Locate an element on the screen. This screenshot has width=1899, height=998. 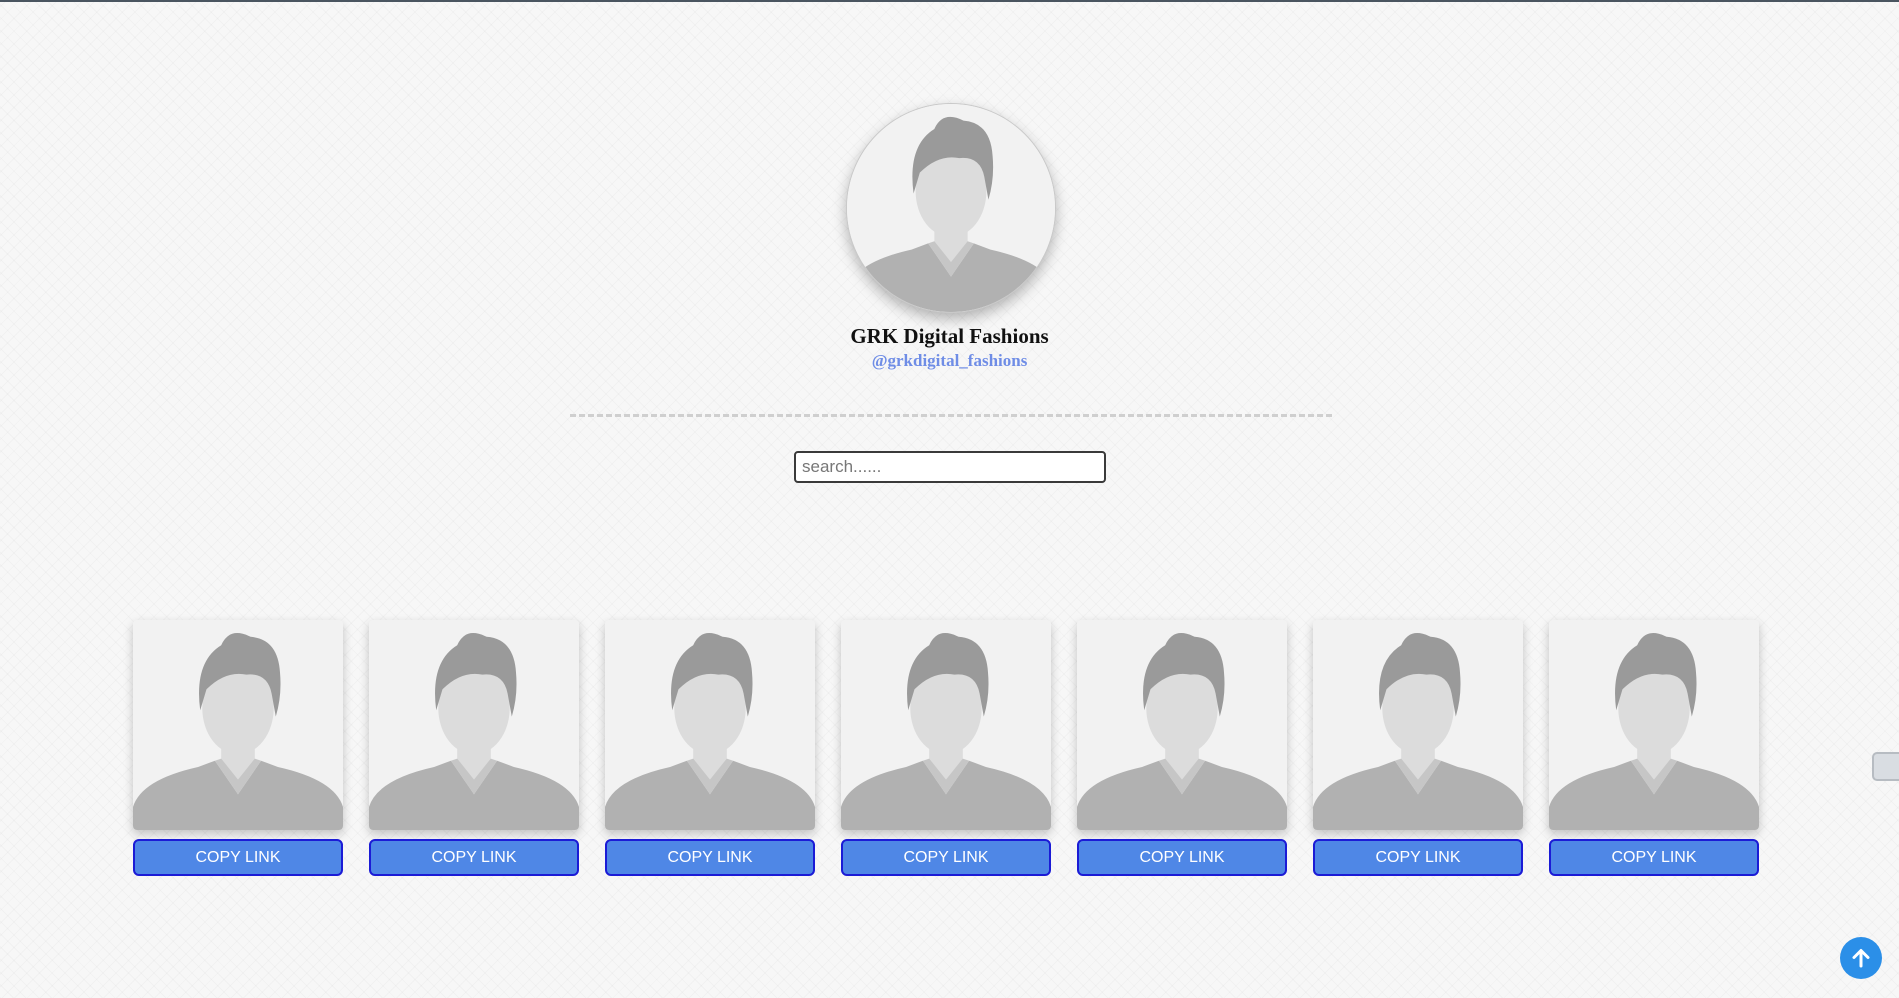
scroll-to-top-button is located at coordinates (1861, 958).